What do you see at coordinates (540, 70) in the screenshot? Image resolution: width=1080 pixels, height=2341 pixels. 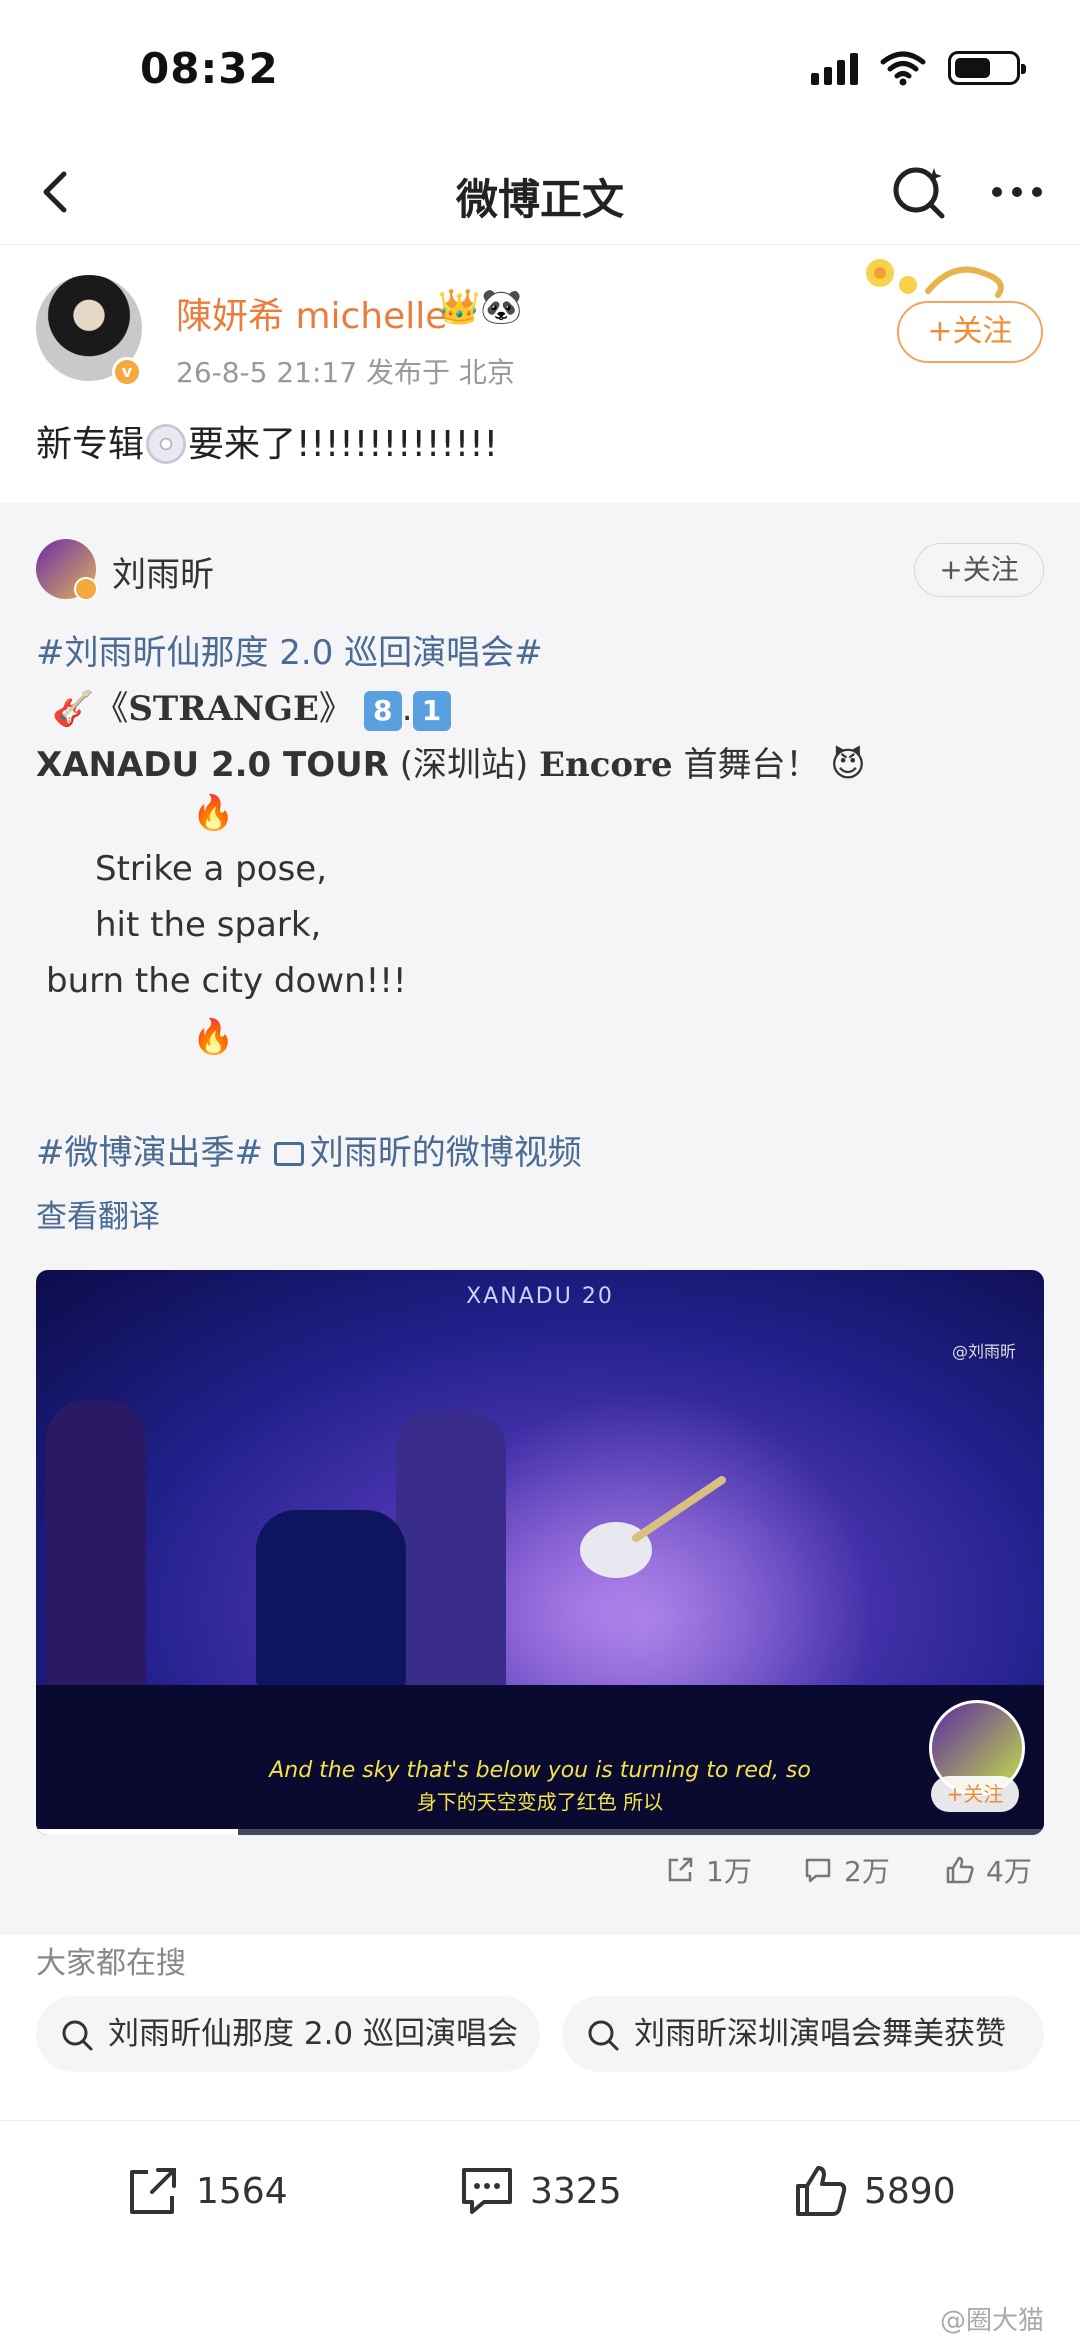 I see `status-bar: 08:32` at bounding box center [540, 70].